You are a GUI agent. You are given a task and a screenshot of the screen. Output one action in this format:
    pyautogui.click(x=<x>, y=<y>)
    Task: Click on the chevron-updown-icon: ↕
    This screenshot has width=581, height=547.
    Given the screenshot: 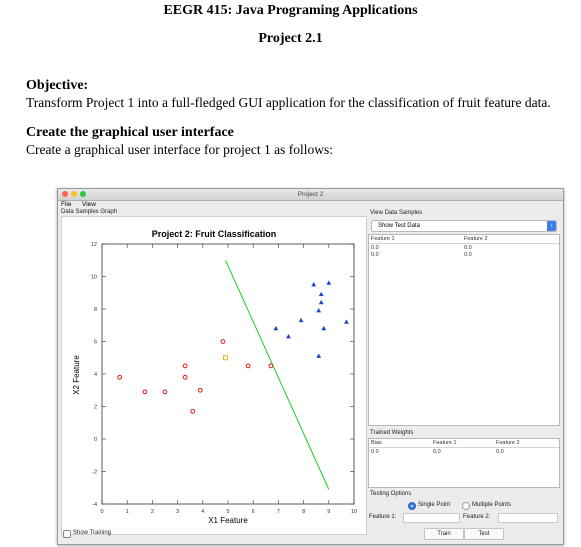 What is the action you would take?
    pyautogui.click(x=551, y=226)
    